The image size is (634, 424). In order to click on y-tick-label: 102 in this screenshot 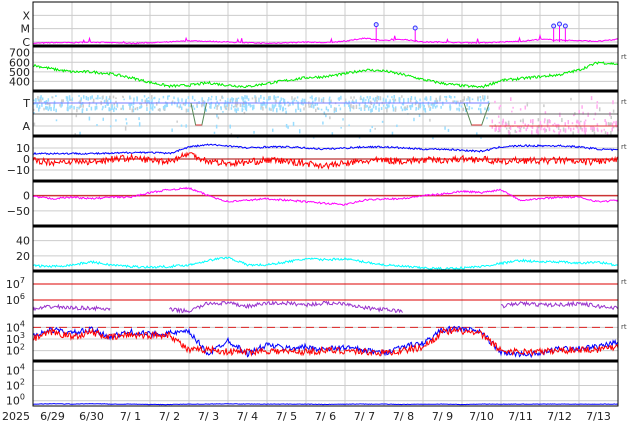, I will do `click(15, 385)`.